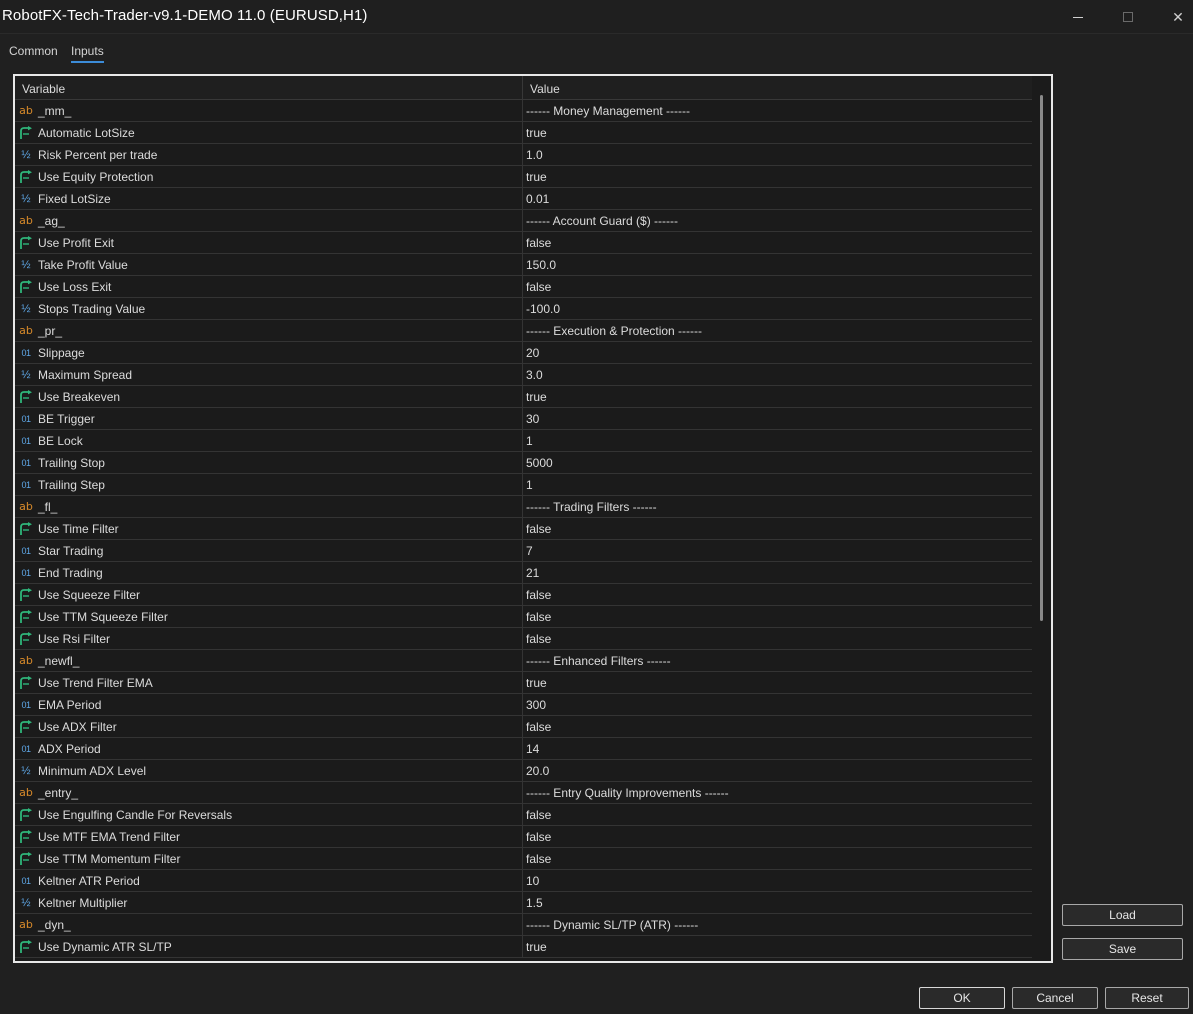 This screenshot has width=1193, height=1014. Describe the element at coordinates (43, 89) in the screenshot. I see `column-header-variable: Variable` at that location.